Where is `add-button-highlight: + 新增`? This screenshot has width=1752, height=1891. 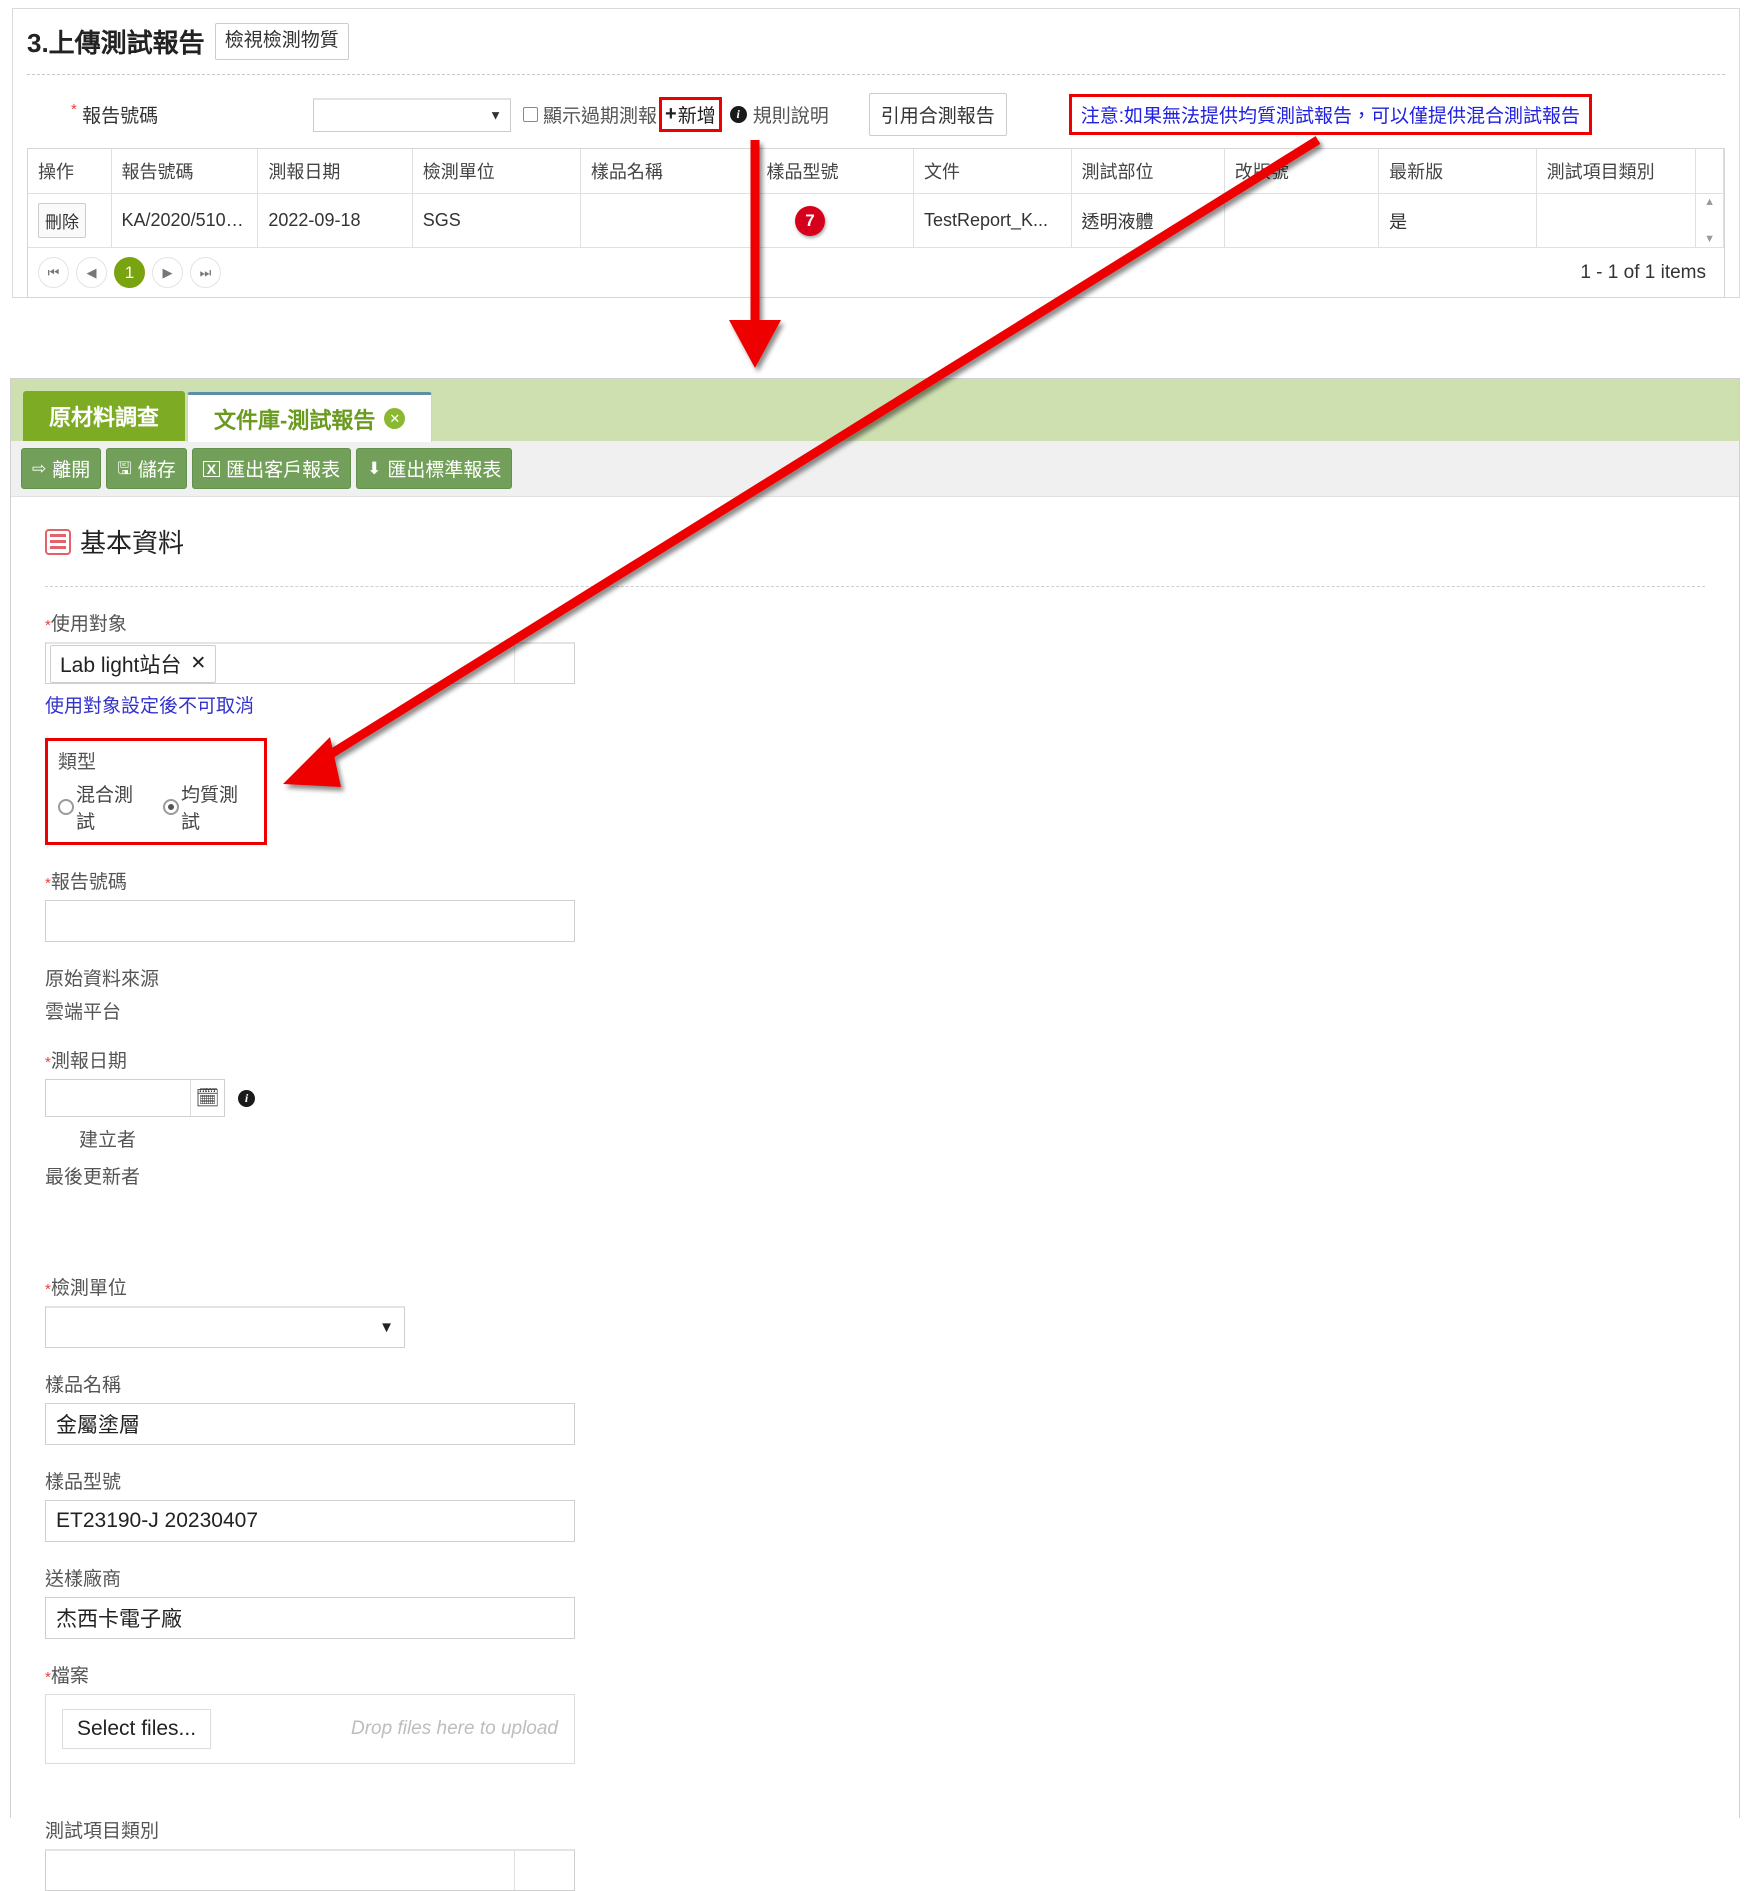 add-button-highlight: + 新增 is located at coordinates (690, 114).